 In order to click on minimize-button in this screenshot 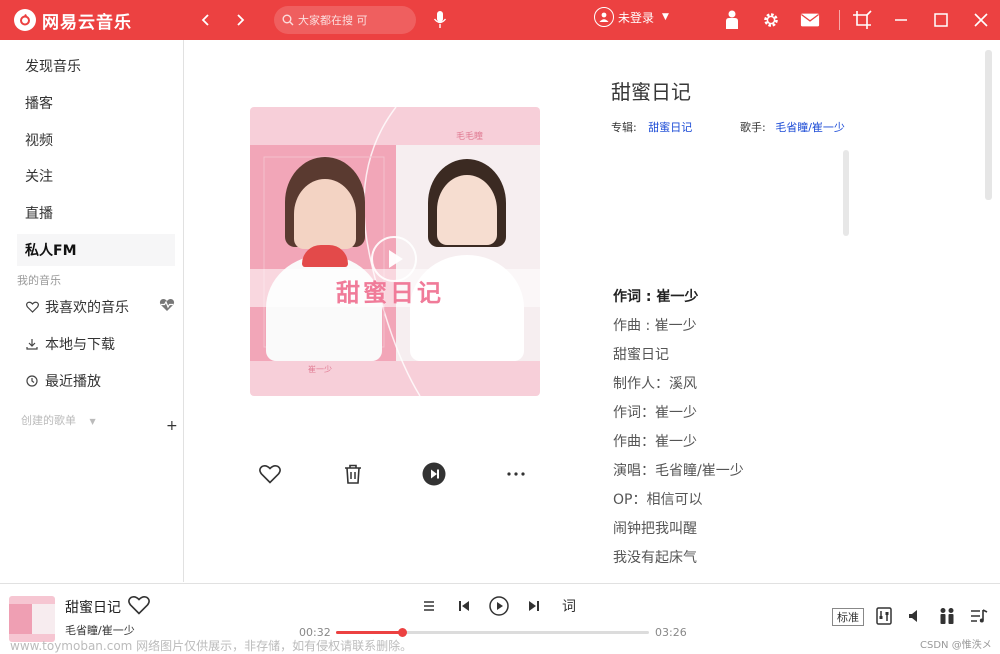, I will do `click(901, 20)`.